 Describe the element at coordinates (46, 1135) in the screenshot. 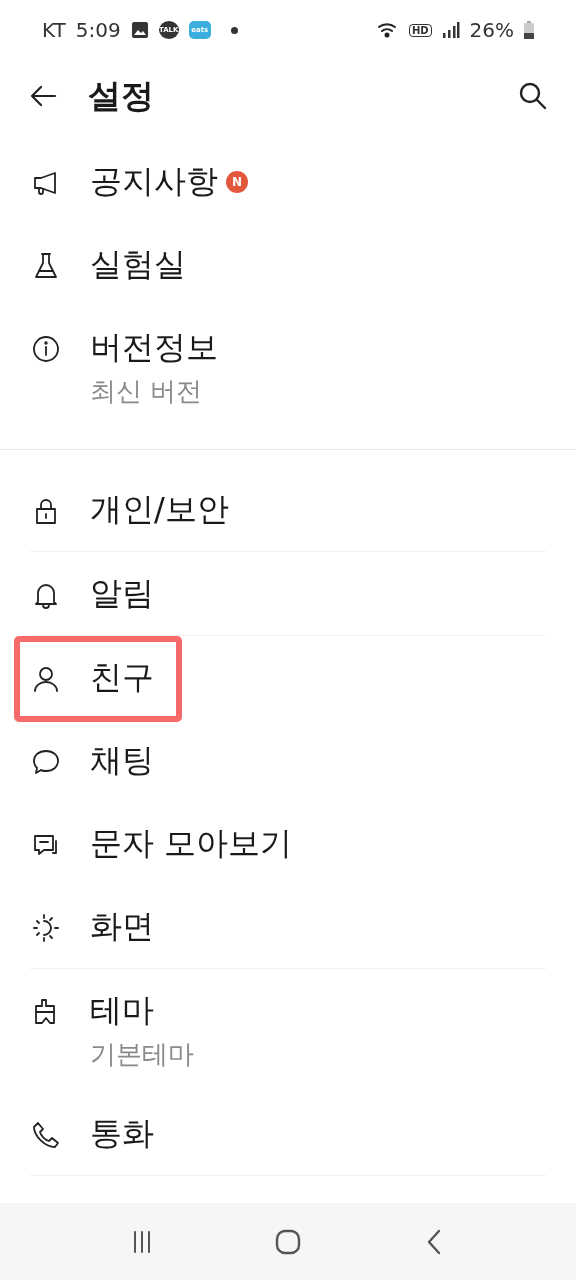

I see `phone-icon` at that location.